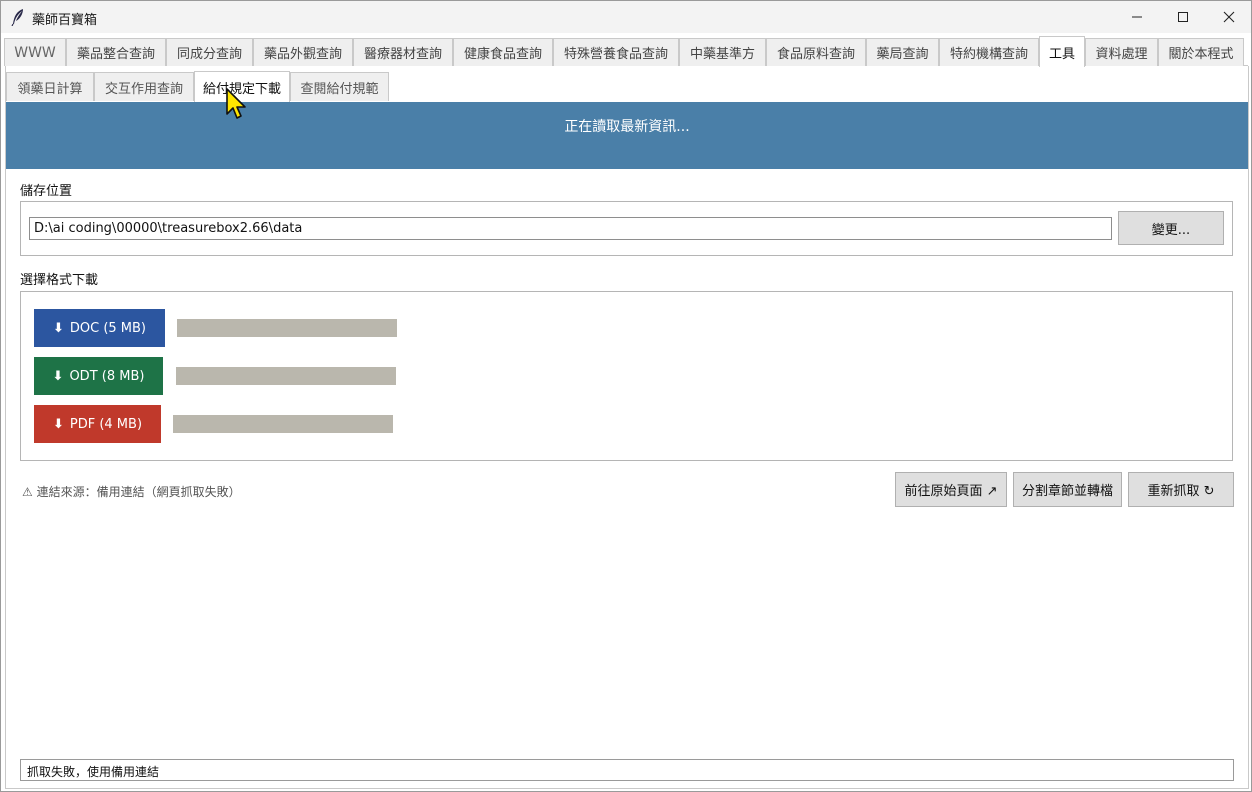  Describe the element at coordinates (1121, 52) in the screenshot. I see `tab-data-processing: 資料處理` at that location.